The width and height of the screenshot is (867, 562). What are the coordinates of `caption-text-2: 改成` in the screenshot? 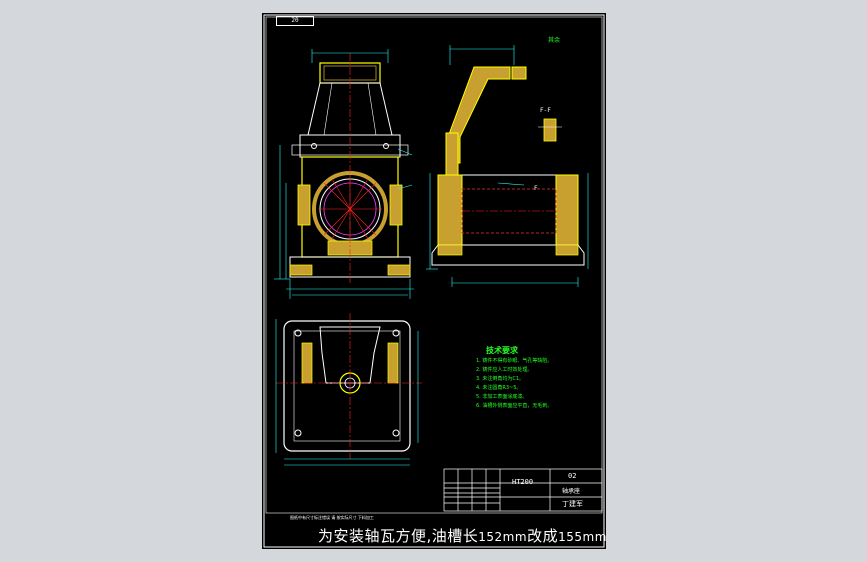 It's located at (543, 536).